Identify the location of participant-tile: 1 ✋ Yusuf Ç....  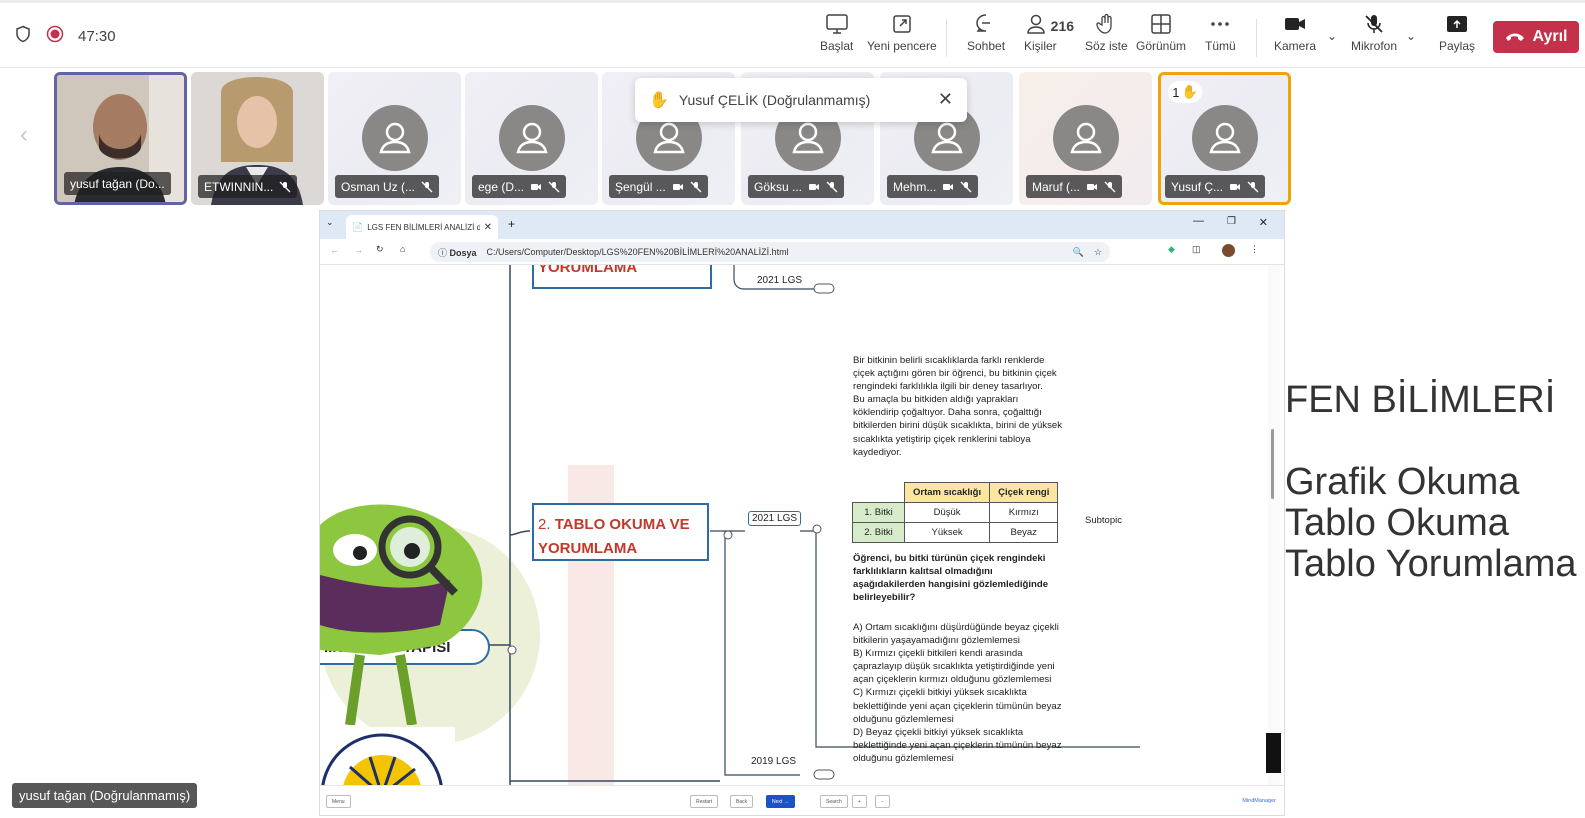
(1224, 138).